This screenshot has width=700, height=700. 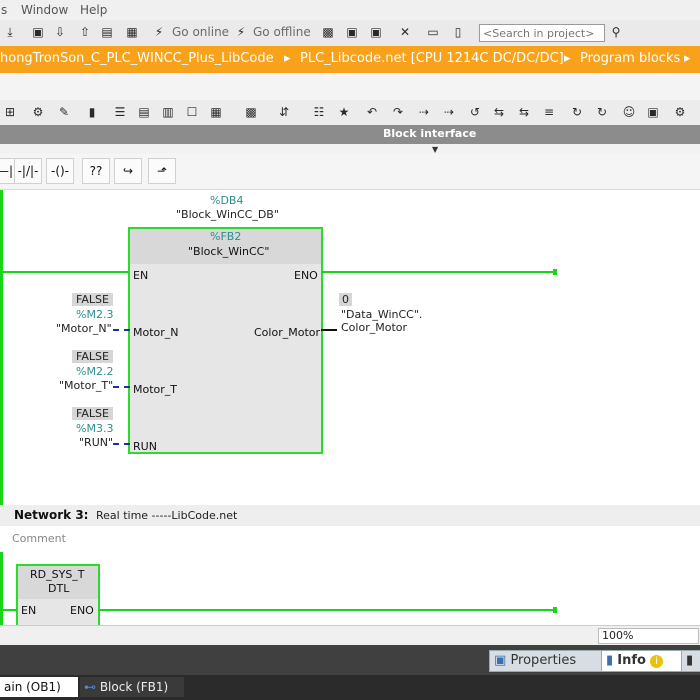 I want to click on coil-icon: -()-, so click(x=60, y=171).